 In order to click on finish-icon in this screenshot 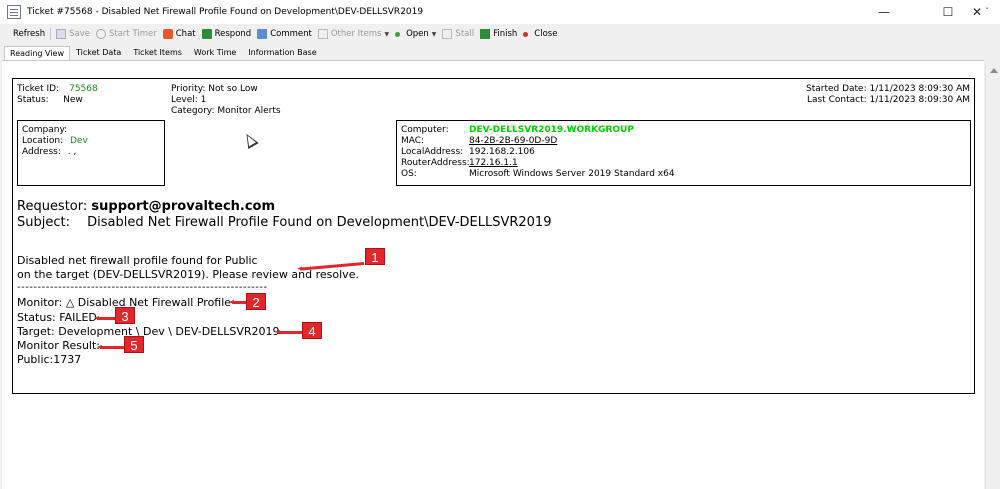, I will do `click(485, 34)`.